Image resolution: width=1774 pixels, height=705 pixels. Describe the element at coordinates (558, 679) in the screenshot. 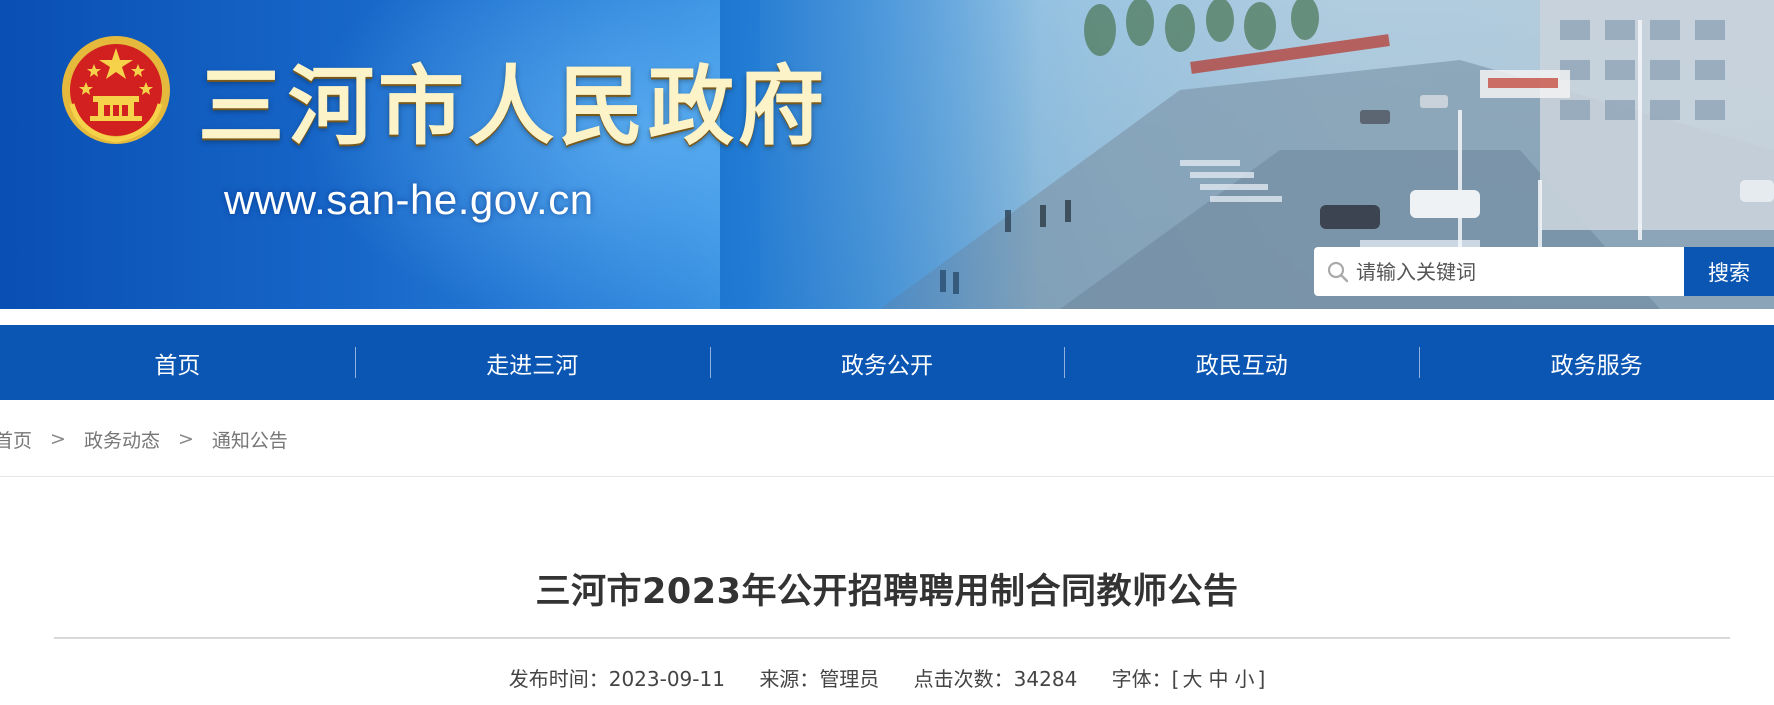

I see `publish-date-label: 发布时间：` at that location.